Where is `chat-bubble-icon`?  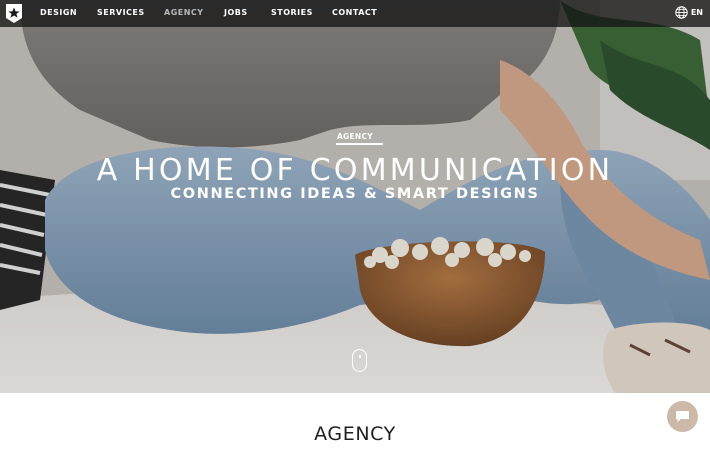
chat-bubble-icon is located at coordinates (682, 416).